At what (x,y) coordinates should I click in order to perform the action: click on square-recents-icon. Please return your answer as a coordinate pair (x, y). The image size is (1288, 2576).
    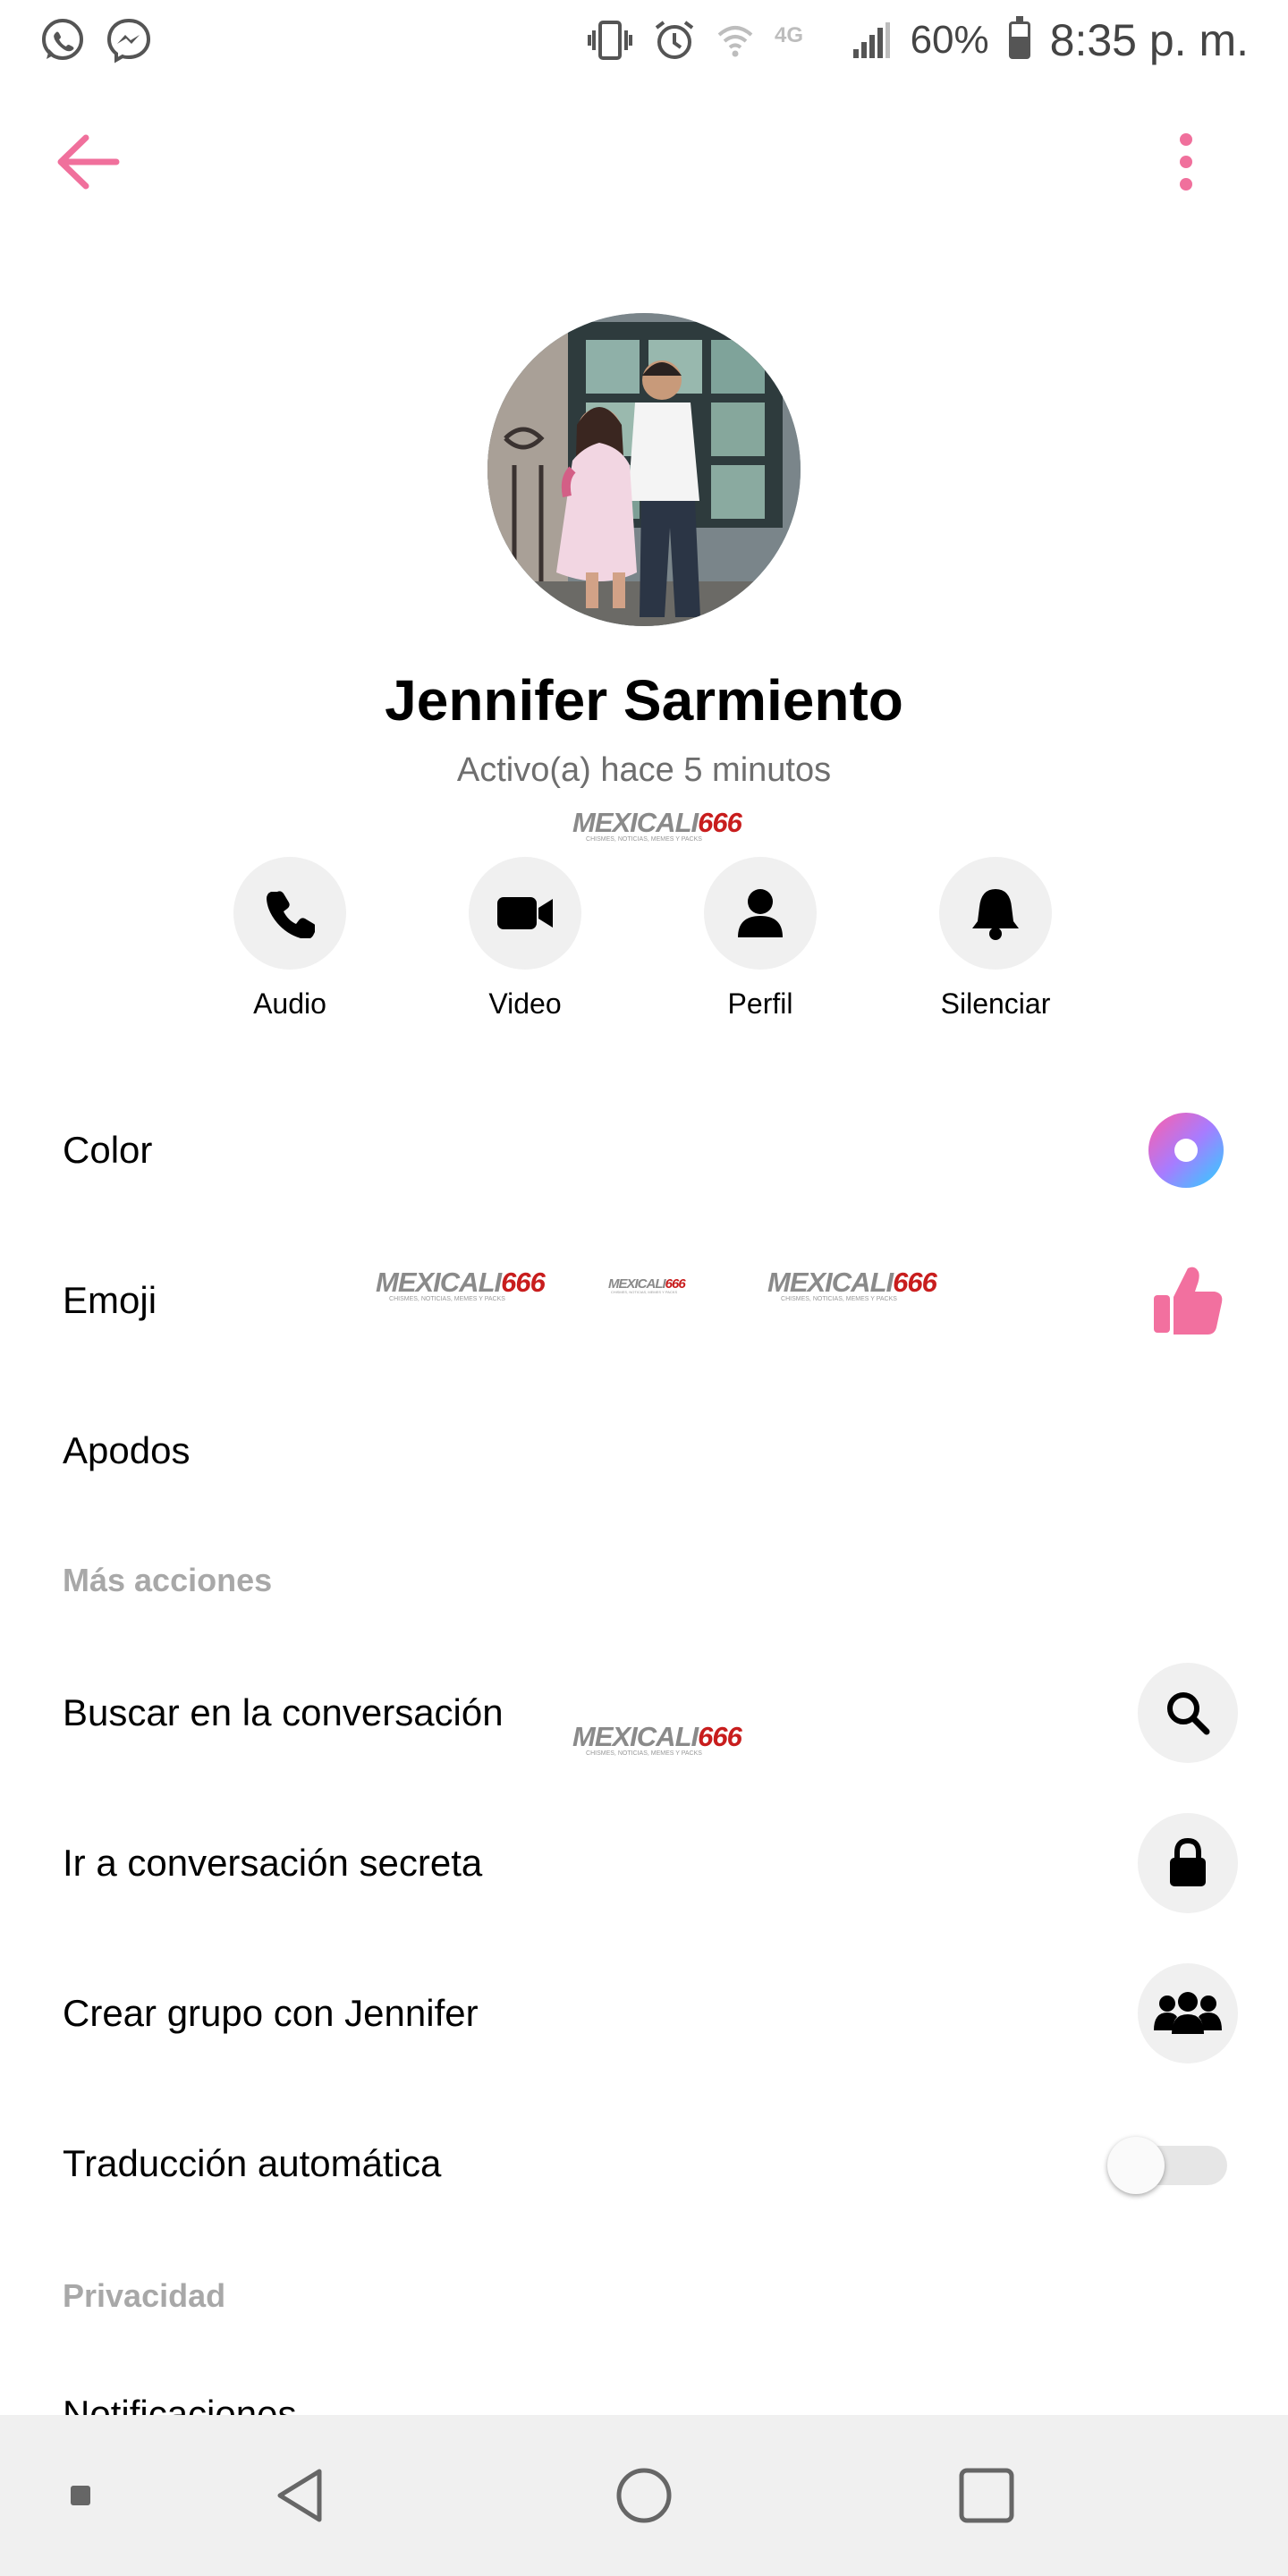
    Looking at the image, I should click on (986, 2495).